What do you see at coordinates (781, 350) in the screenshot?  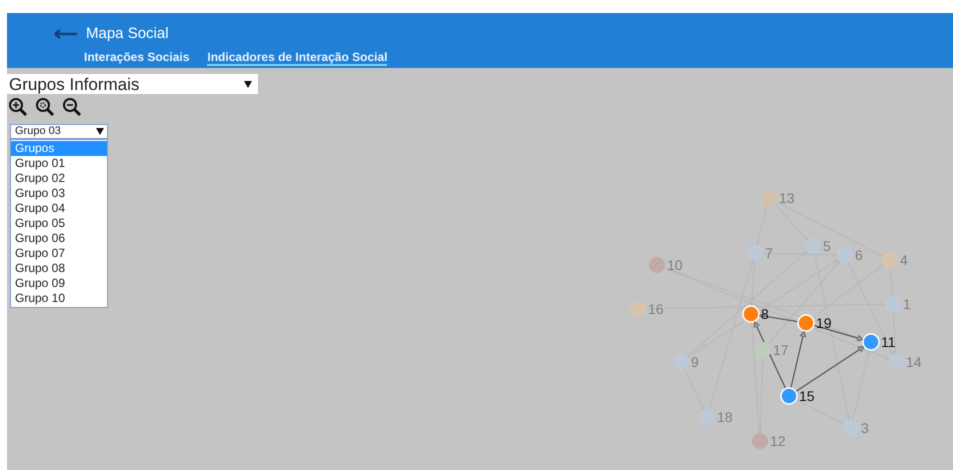 I see `node-label: 17` at bounding box center [781, 350].